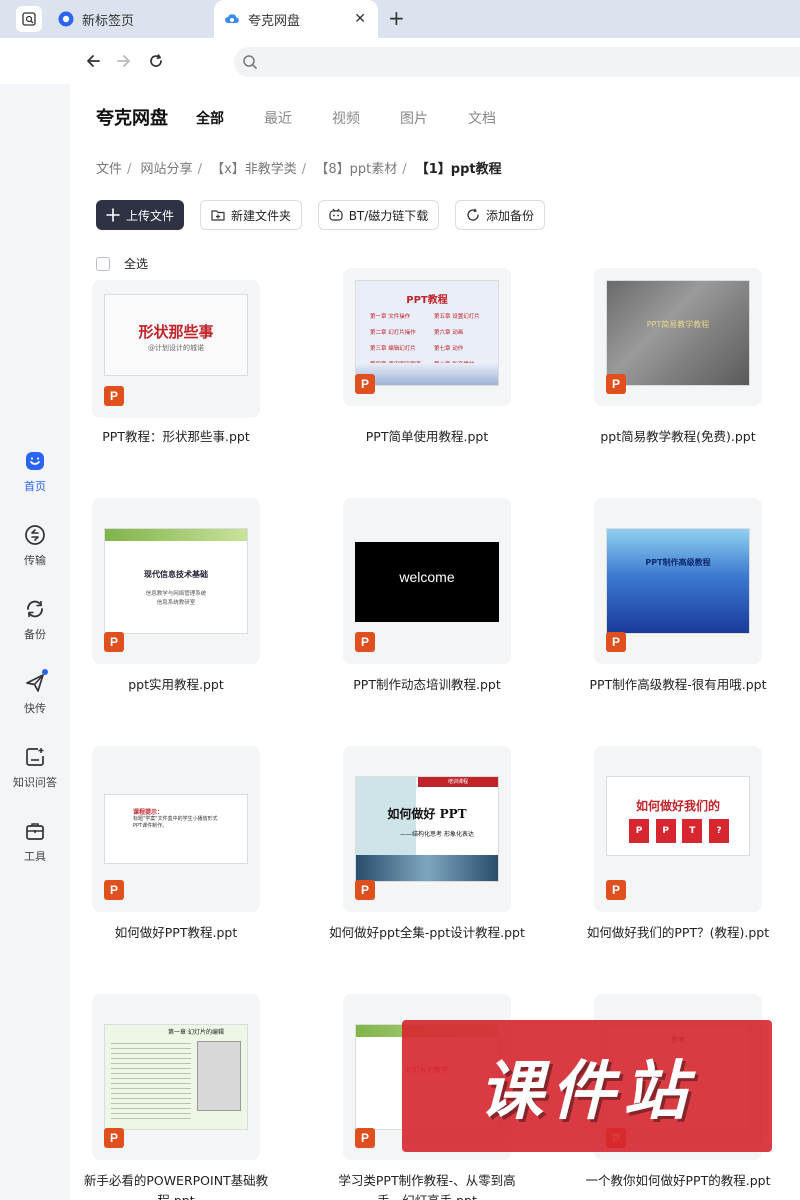 This screenshot has width=800, height=1200. What do you see at coordinates (427, 933) in the screenshot?
I see `file-name: 如何做好ppt全集-ppt设计教程.ppt` at bounding box center [427, 933].